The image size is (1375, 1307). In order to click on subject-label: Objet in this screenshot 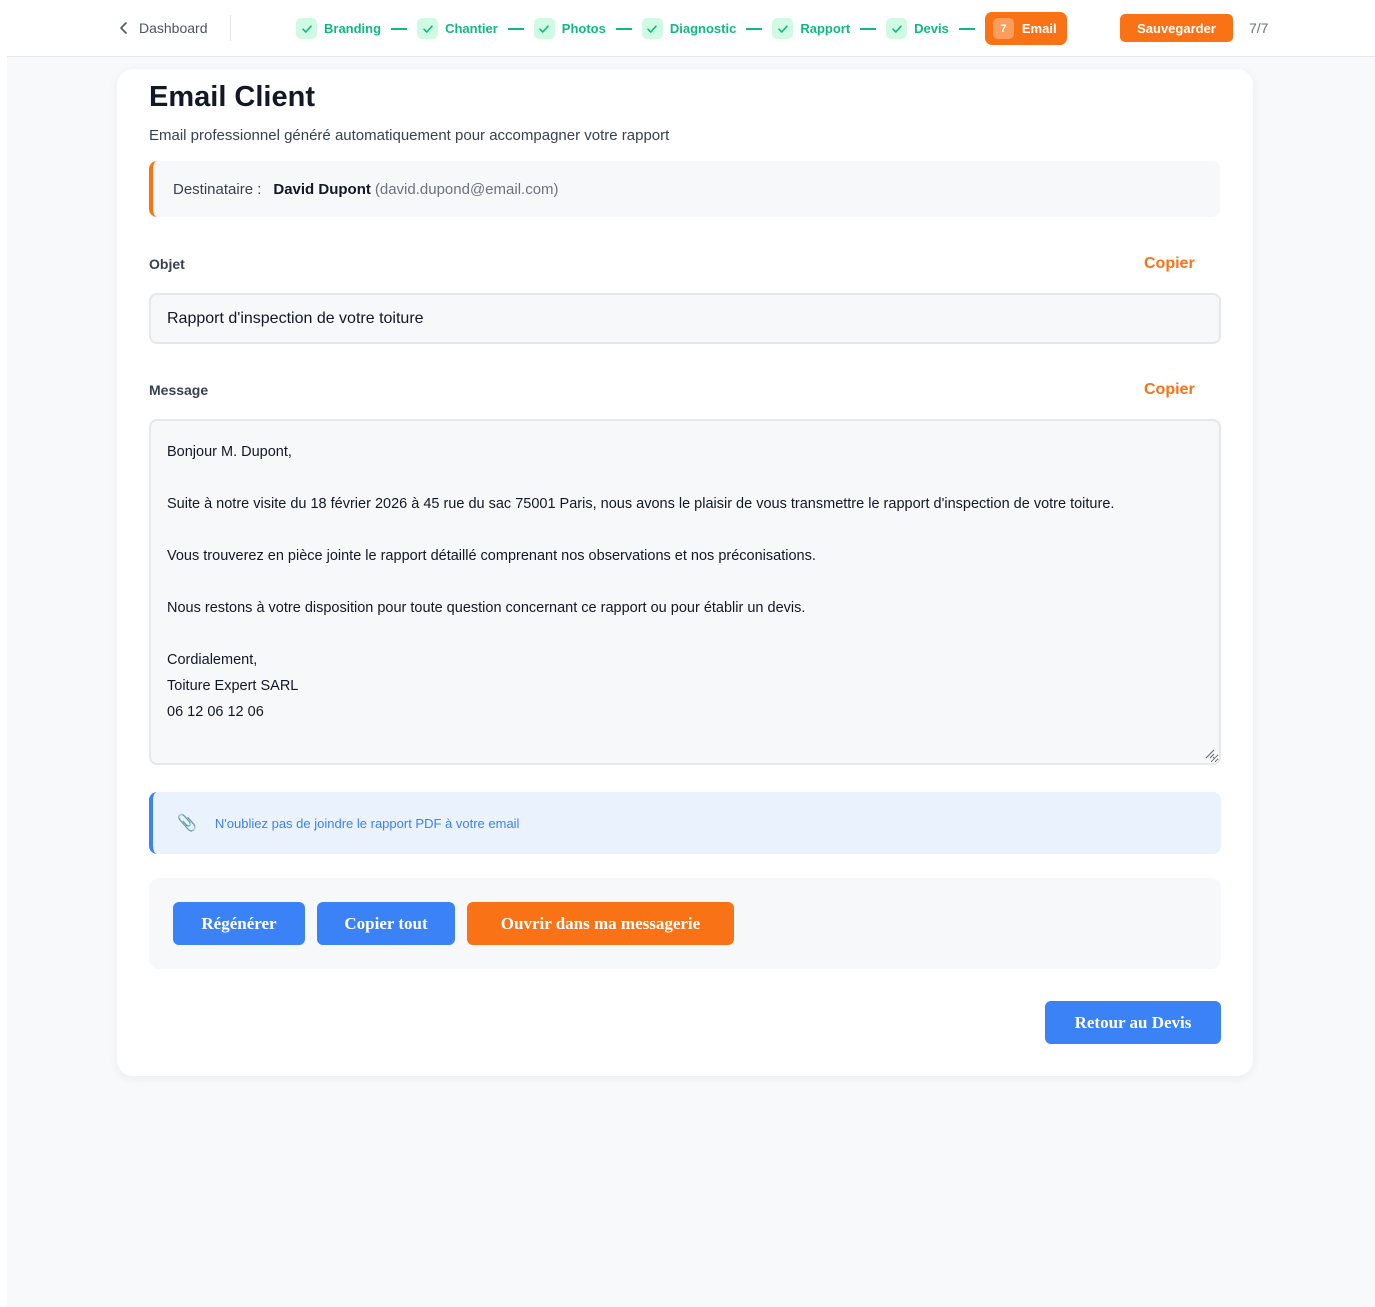, I will do `click(167, 264)`.